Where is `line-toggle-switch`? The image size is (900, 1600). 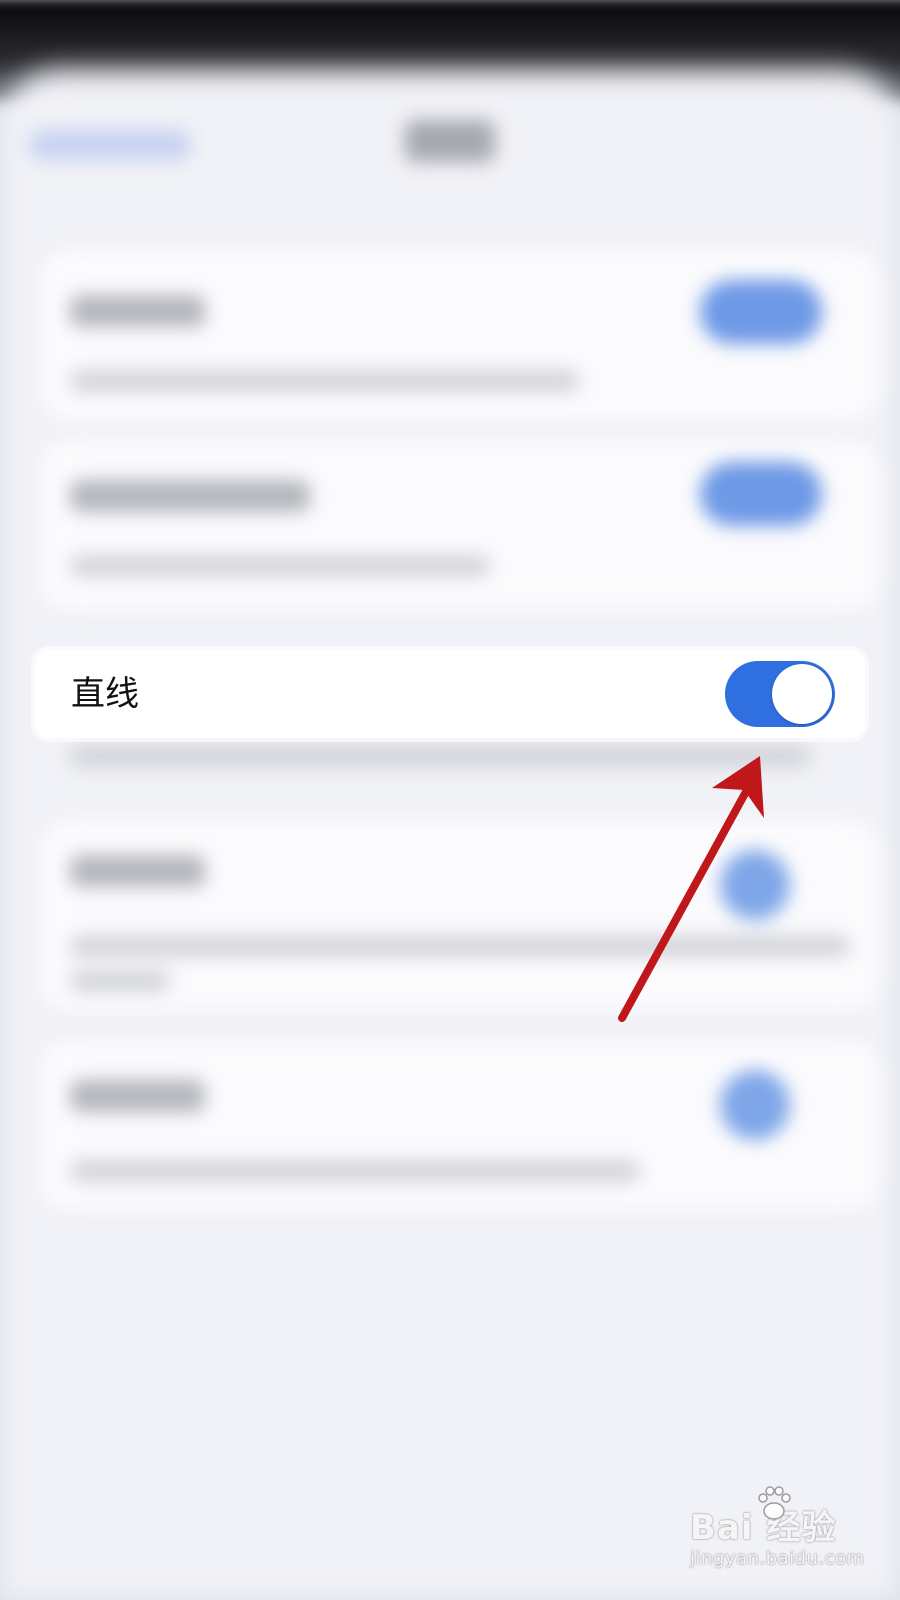
line-toggle-switch is located at coordinates (780, 694).